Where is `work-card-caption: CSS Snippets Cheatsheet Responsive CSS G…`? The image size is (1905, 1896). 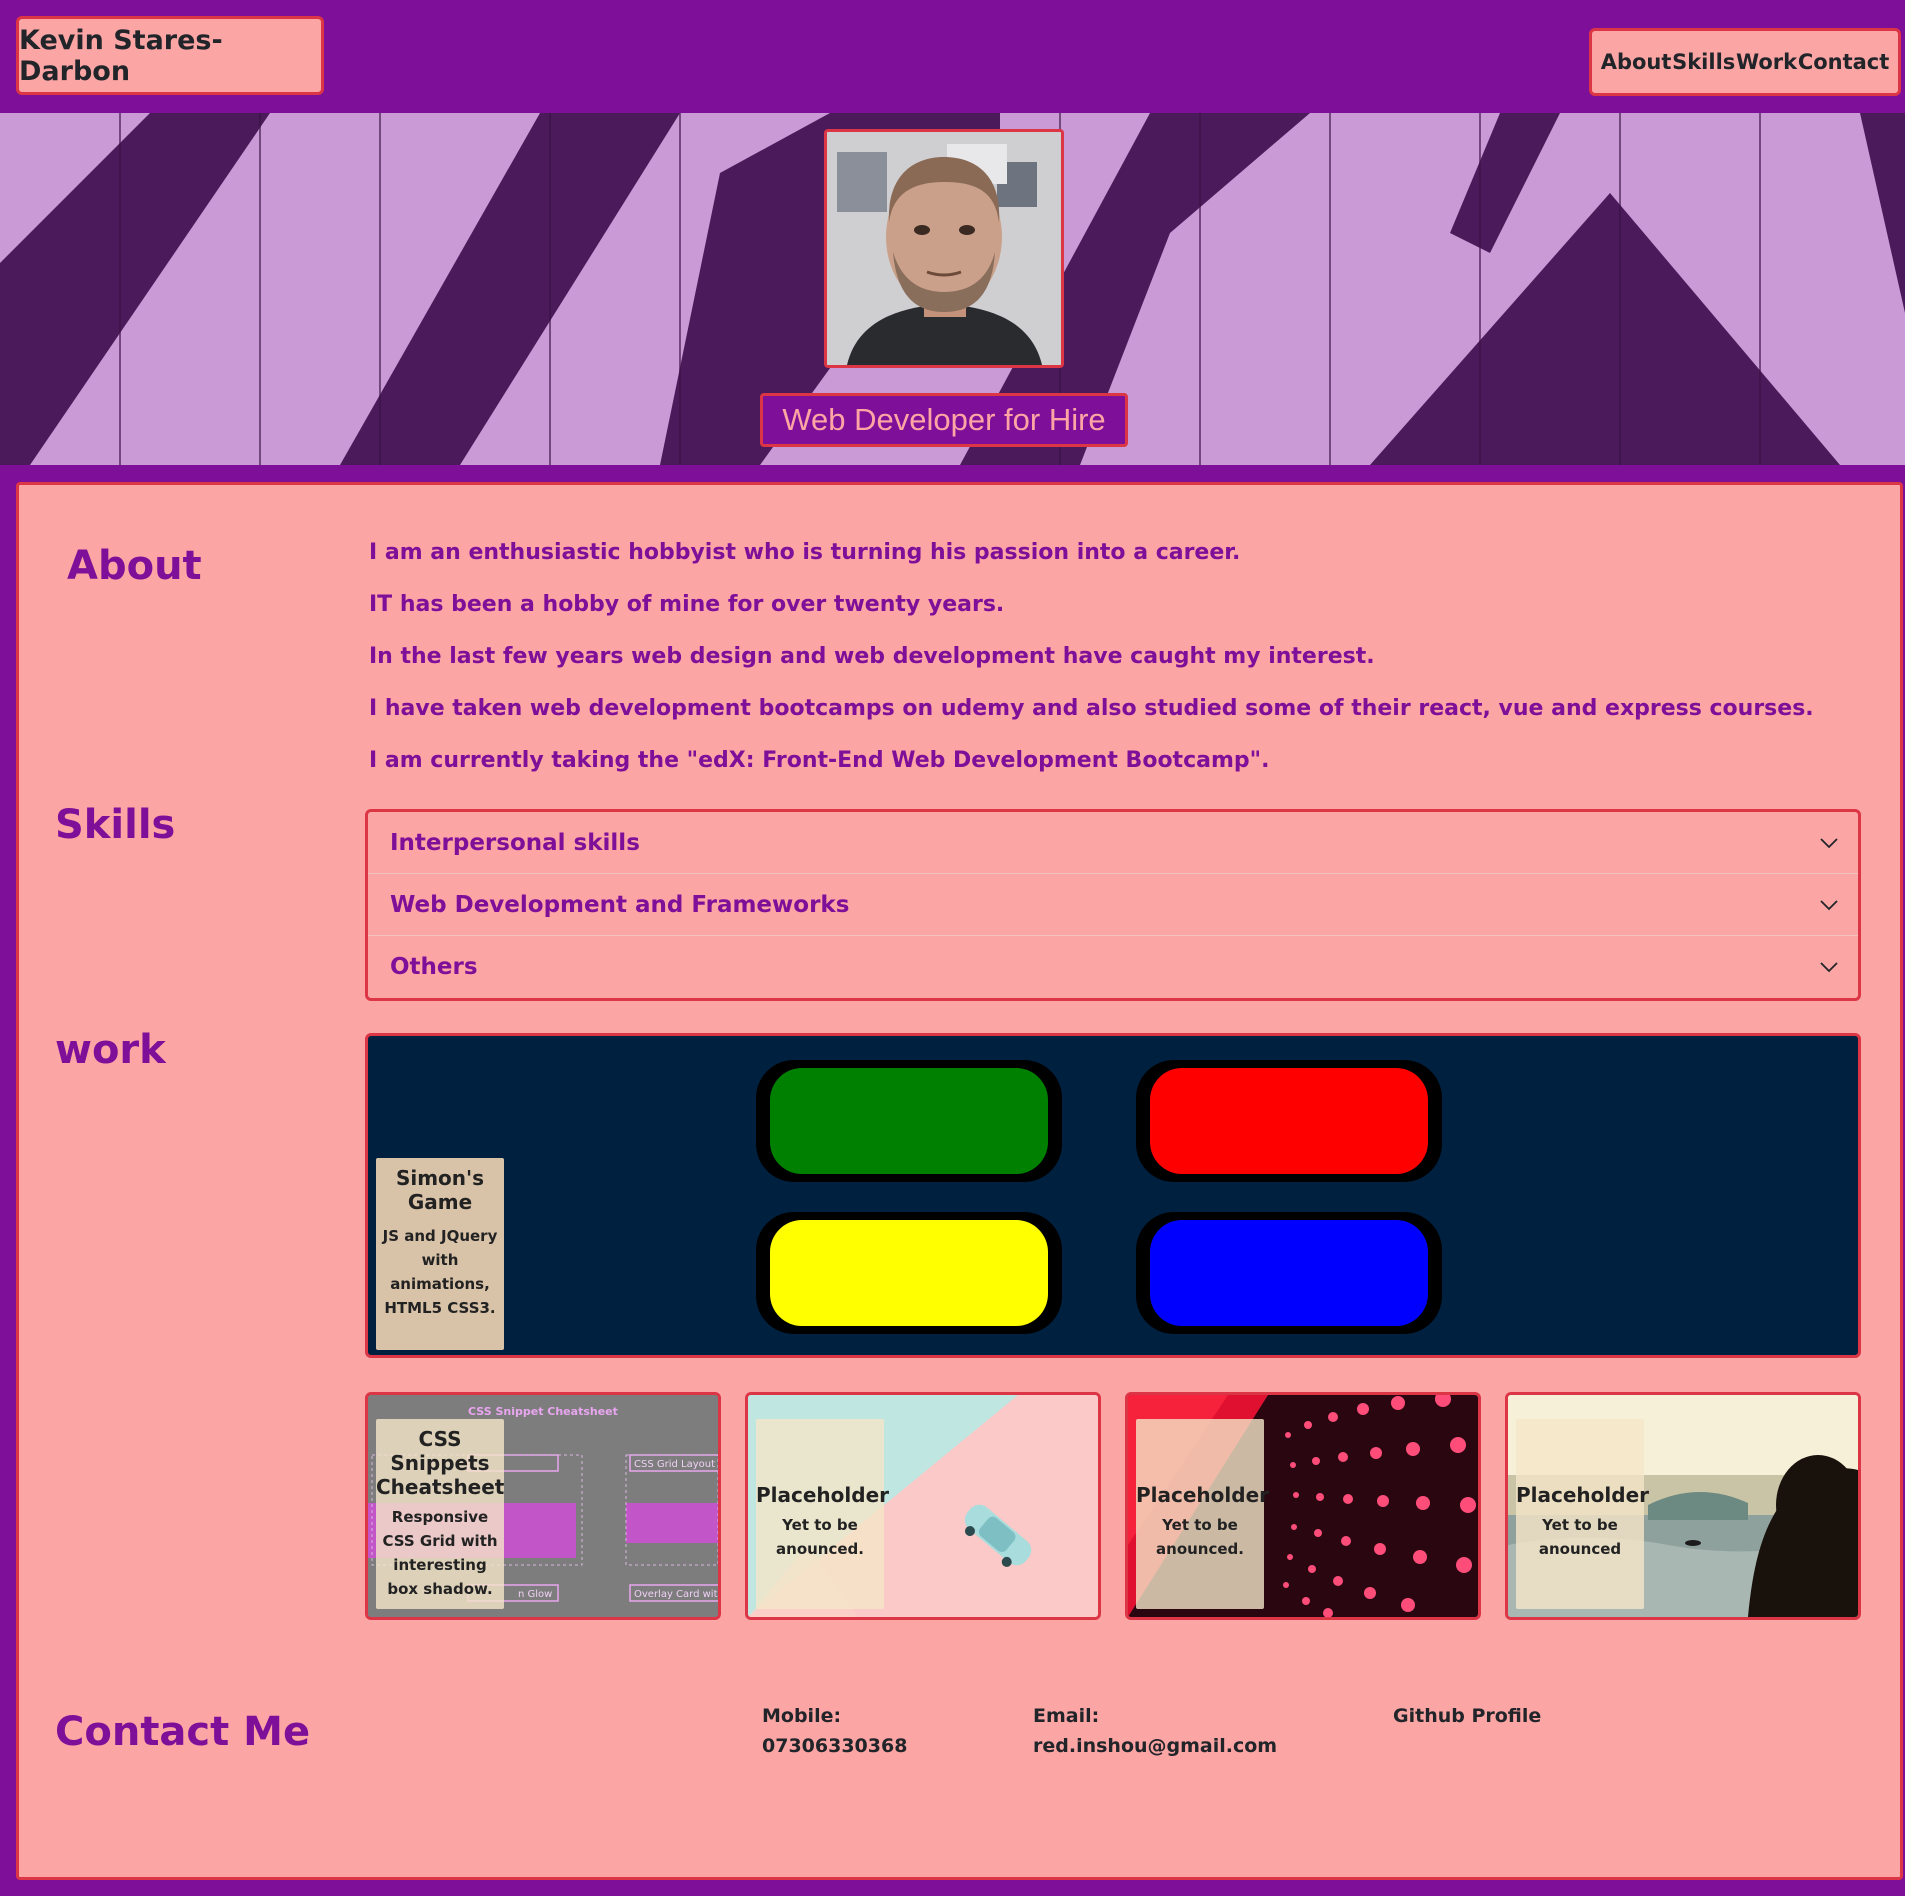
work-card-caption: CSS Snippets Cheatsheet Responsive CSS G… is located at coordinates (440, 1514).